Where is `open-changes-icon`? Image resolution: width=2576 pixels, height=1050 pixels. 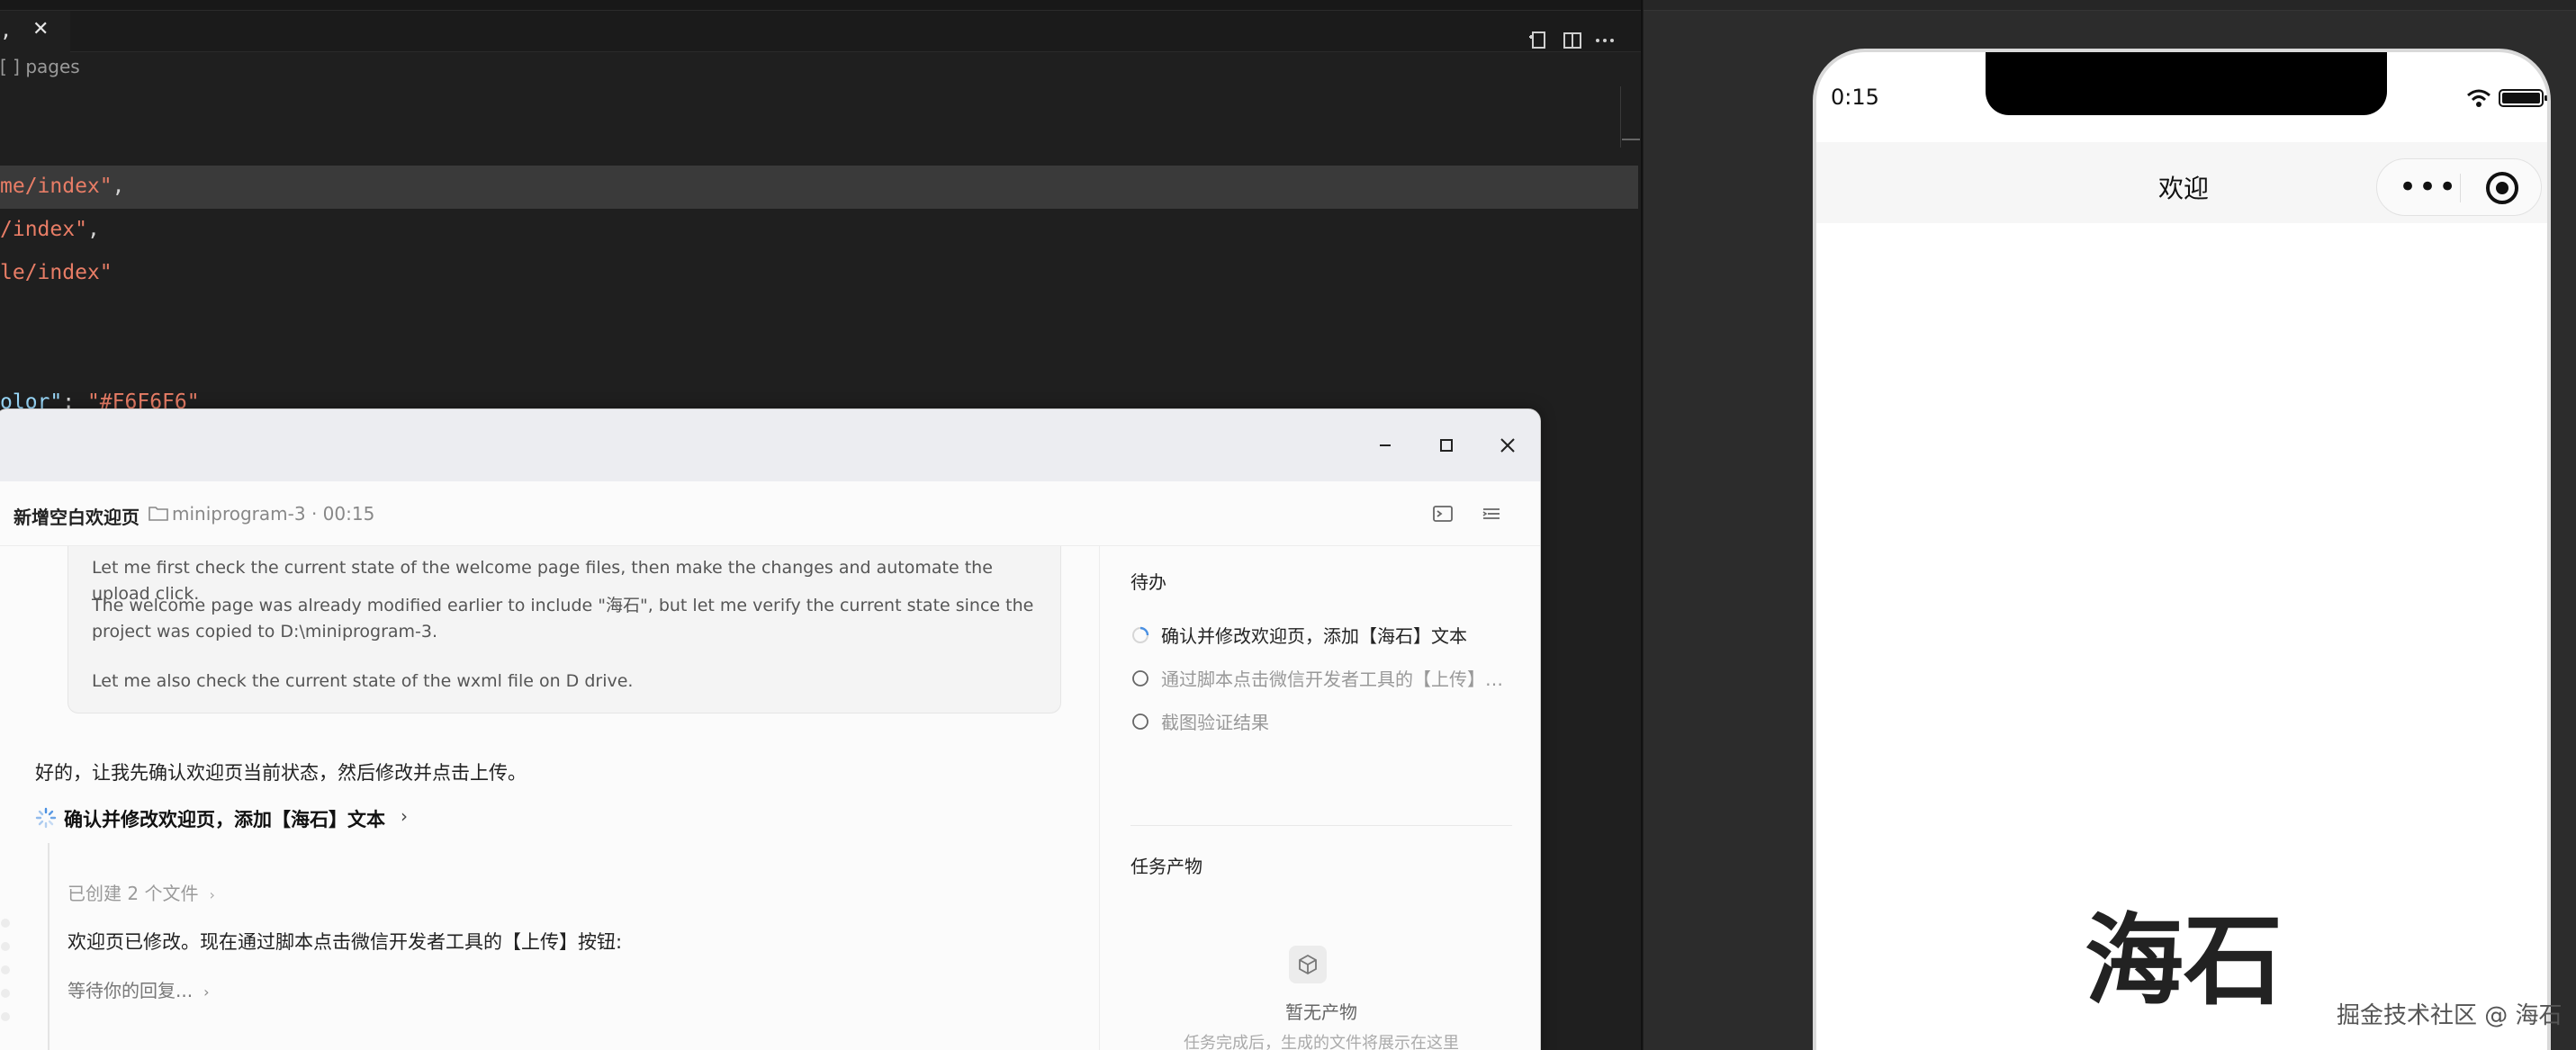
open-changes-icon is located at coordinates (1538, 40).